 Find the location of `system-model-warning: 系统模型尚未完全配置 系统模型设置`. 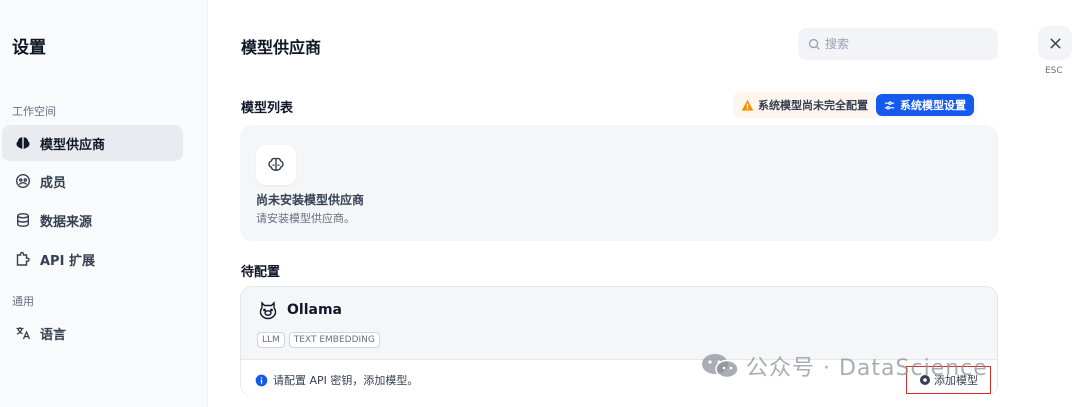

system-model-warning: 系统模型尚未完全配置 系统模型设置 is located at coordinates (855, 105).